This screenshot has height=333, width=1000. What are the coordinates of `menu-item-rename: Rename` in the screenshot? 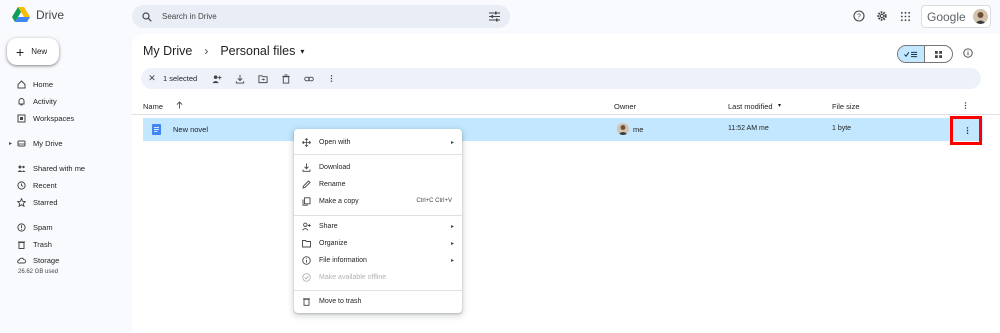 It's located at (378, 184).